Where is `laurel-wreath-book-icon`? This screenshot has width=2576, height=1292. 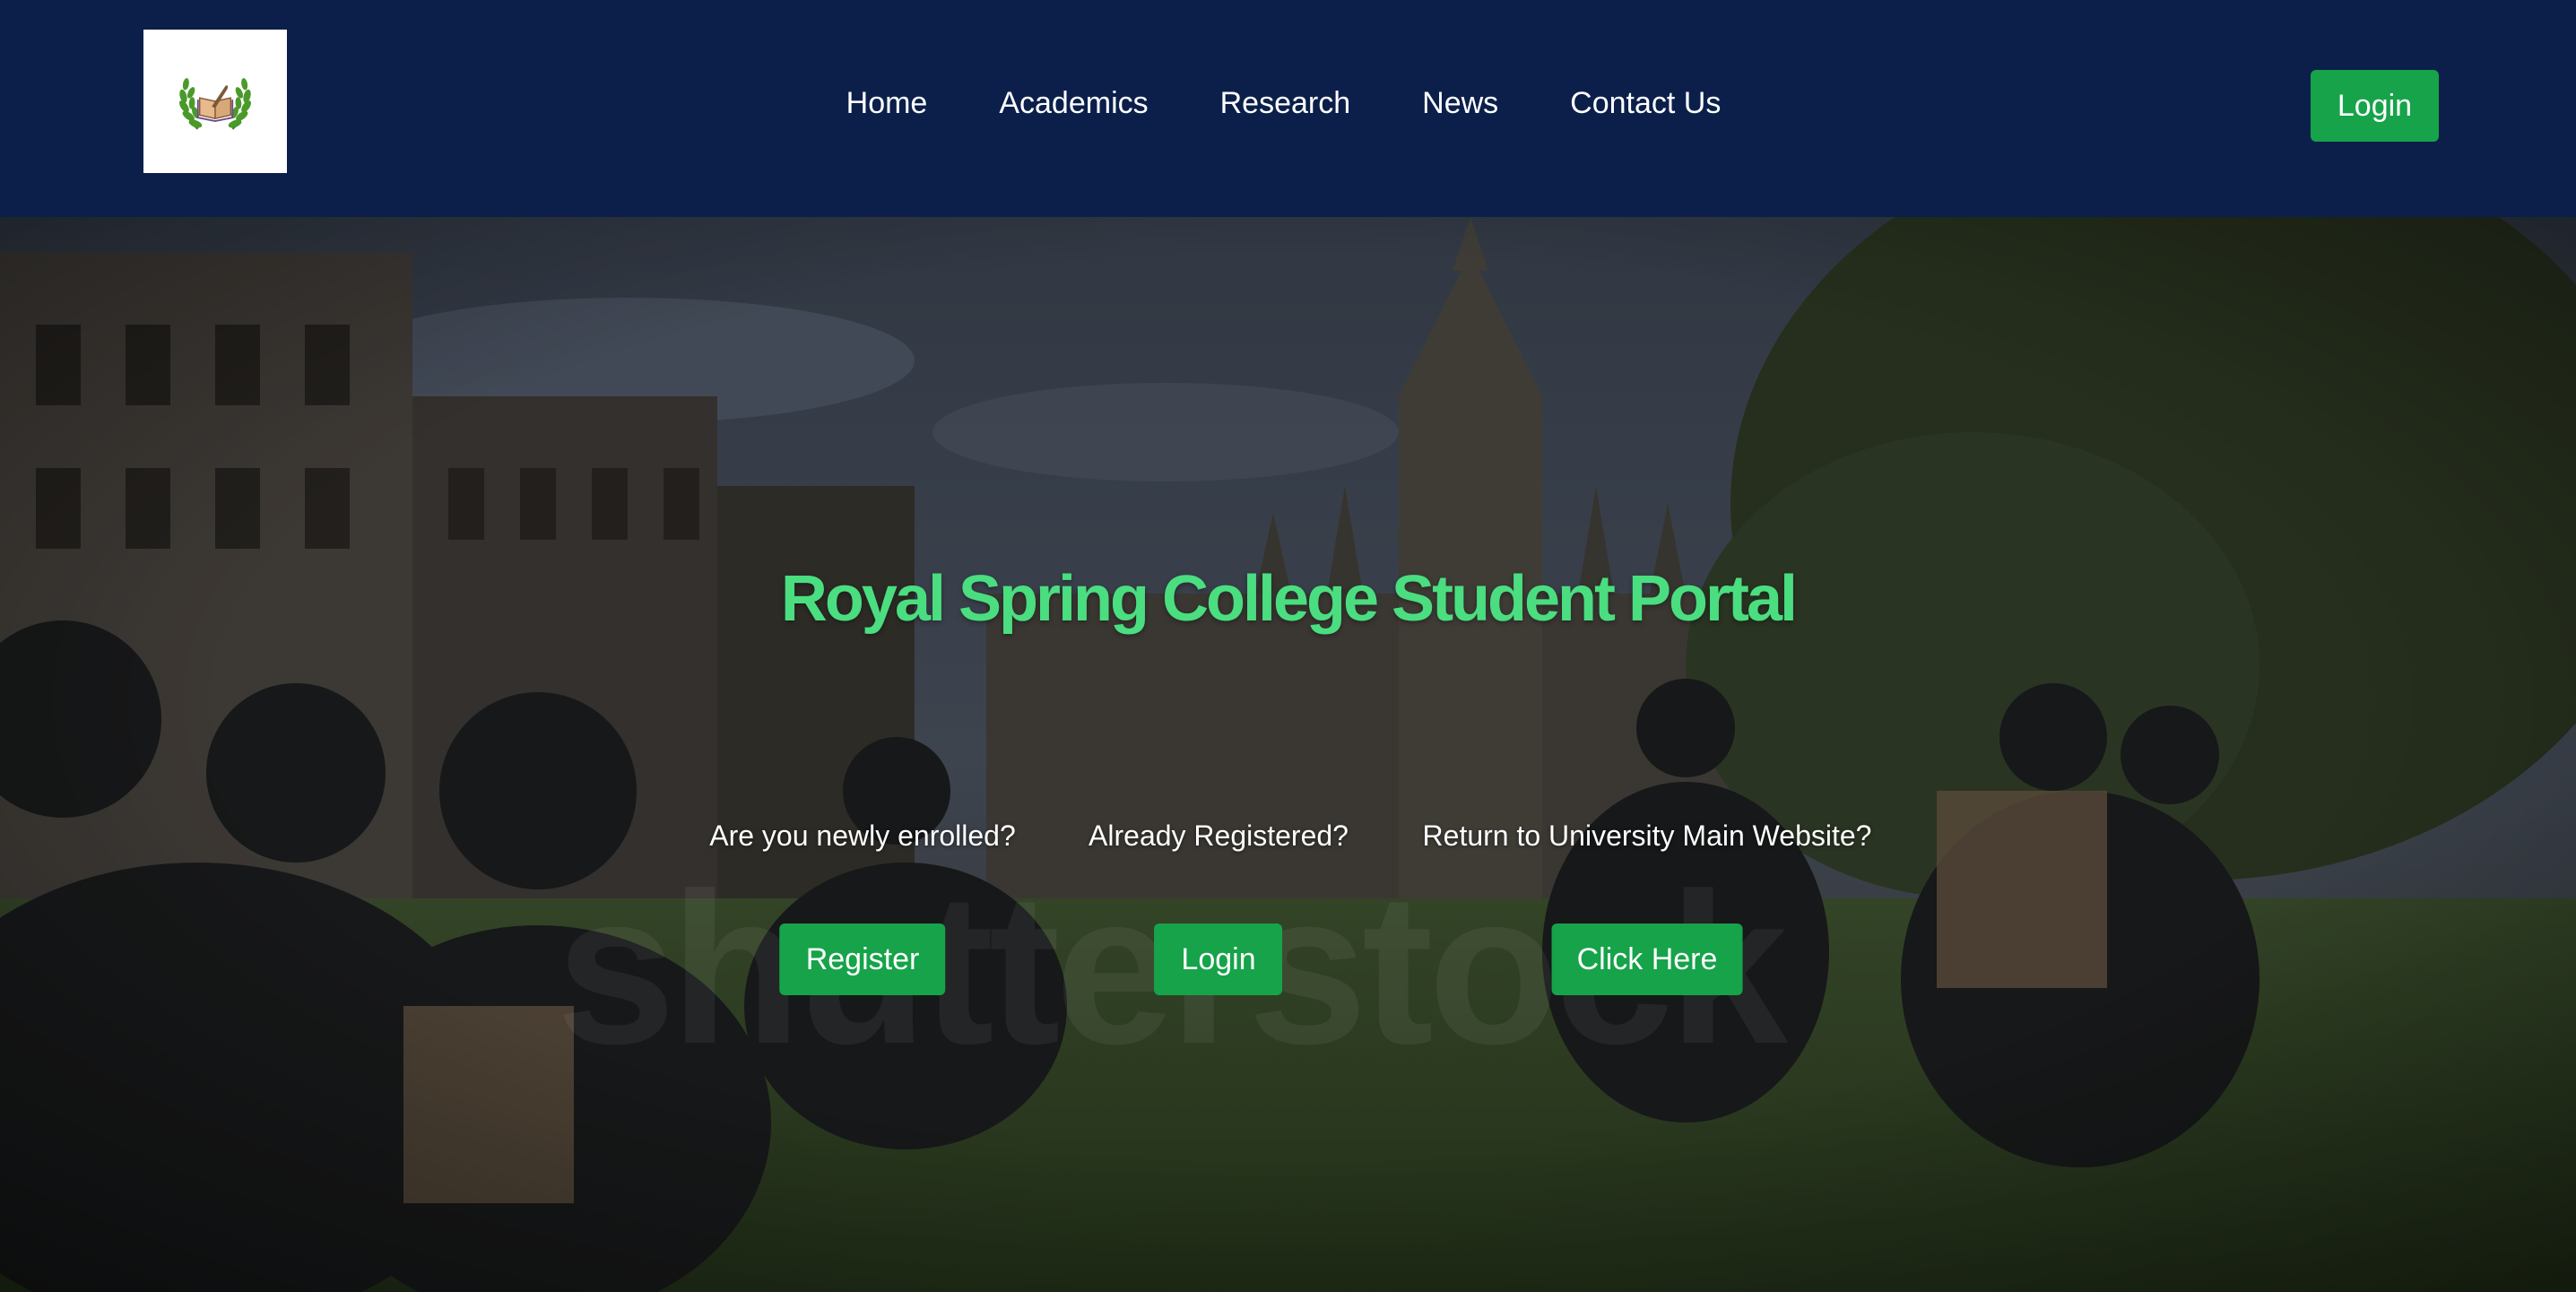
laurel-wreath-book-icon is located at coordinates (215, 104).